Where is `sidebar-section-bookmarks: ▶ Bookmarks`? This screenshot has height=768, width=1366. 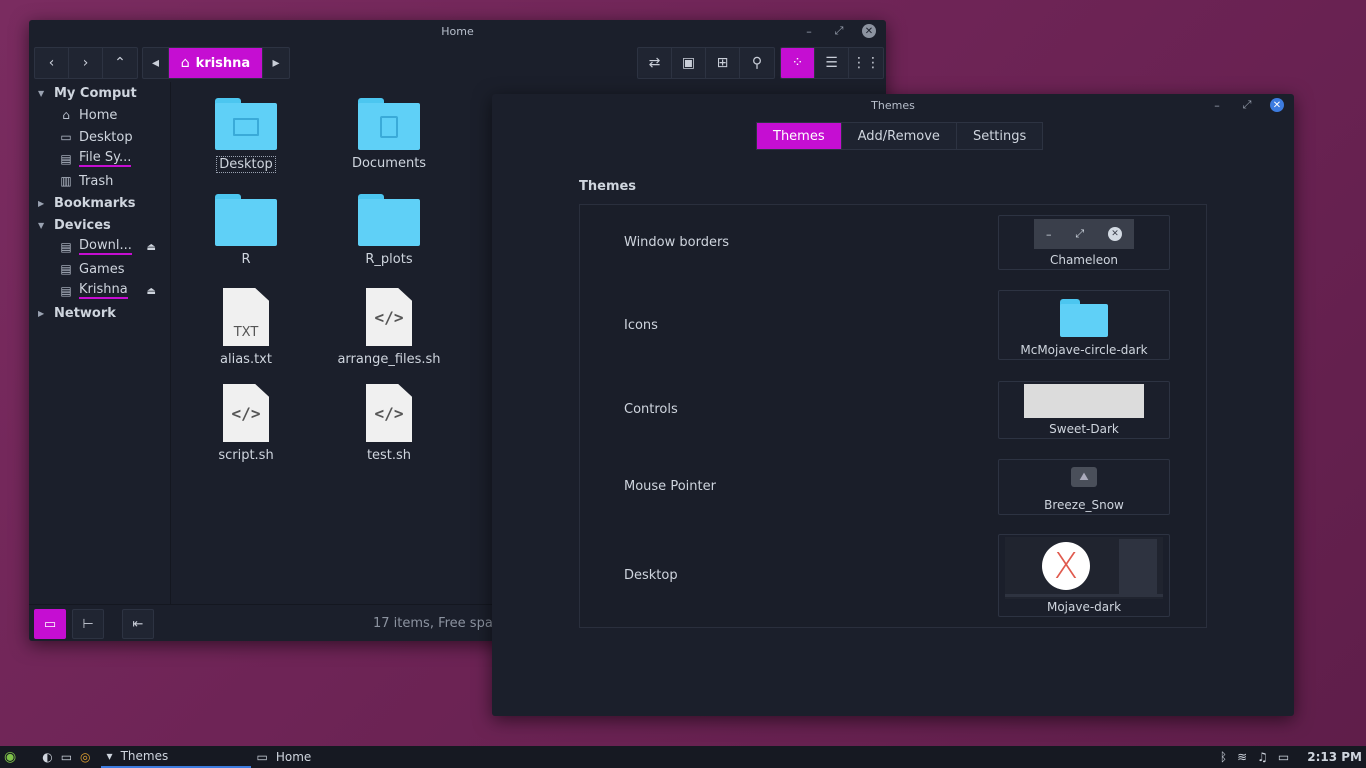 sidebar-section-bookmarks: ▶ Bookmarks is located at coordinates (100, 203).